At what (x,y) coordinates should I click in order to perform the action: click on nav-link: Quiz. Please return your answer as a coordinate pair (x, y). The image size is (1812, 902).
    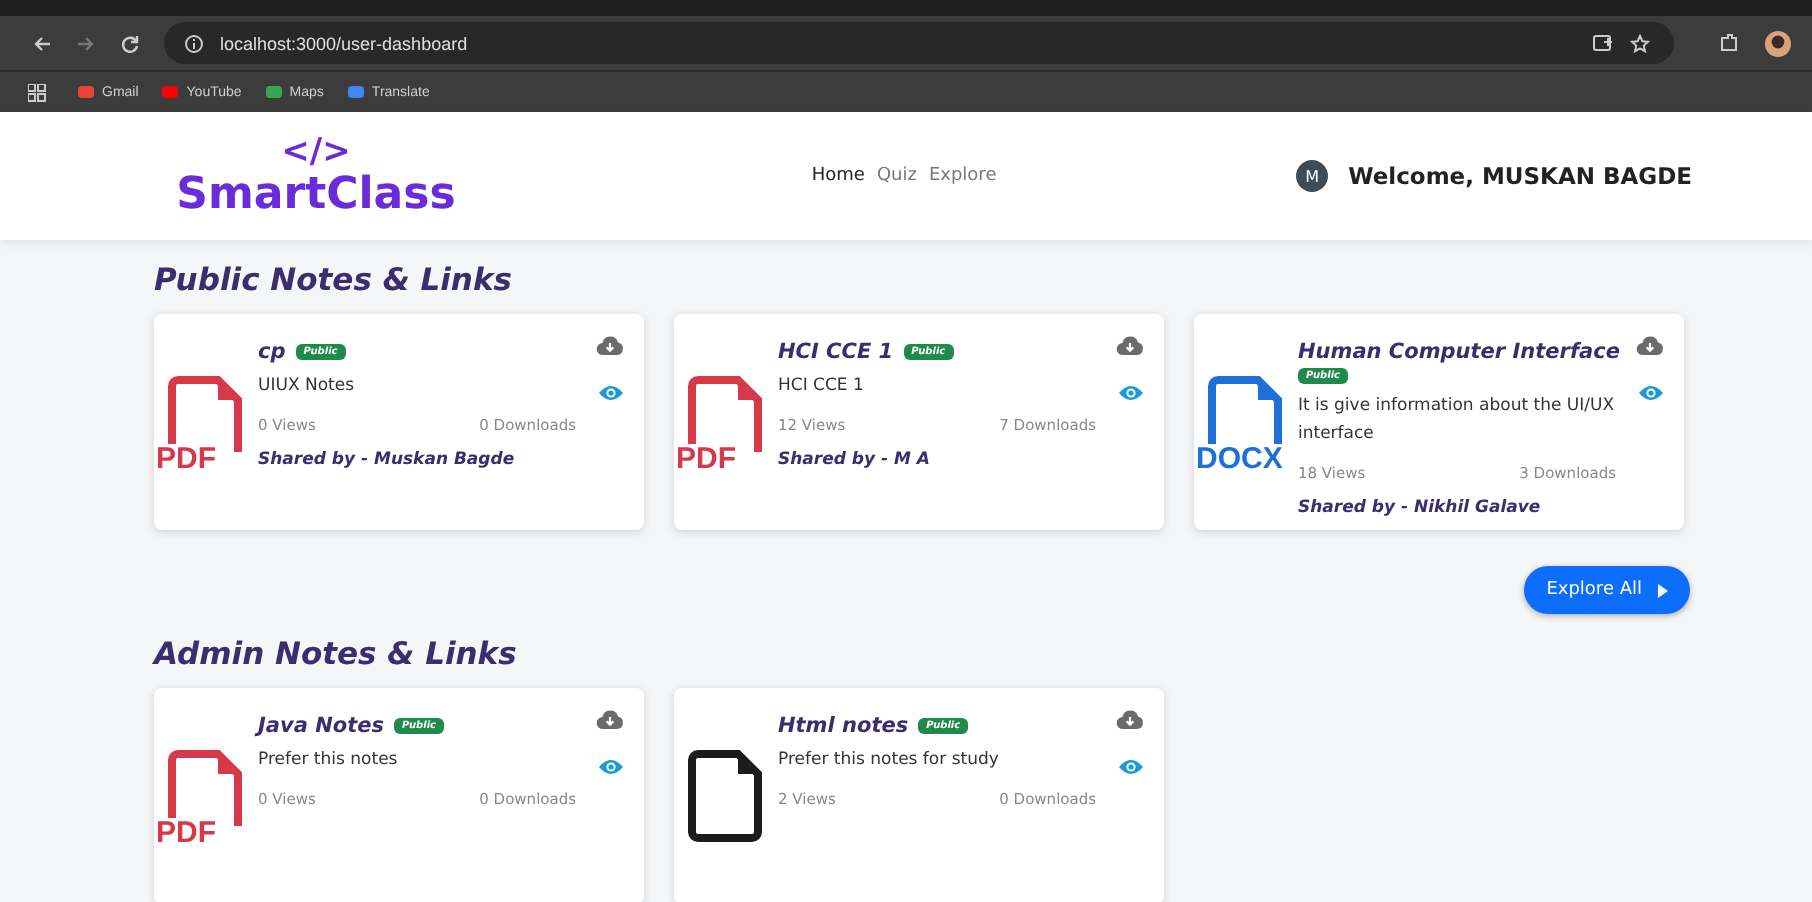
    Looking at the image, I should click on (896, 176).